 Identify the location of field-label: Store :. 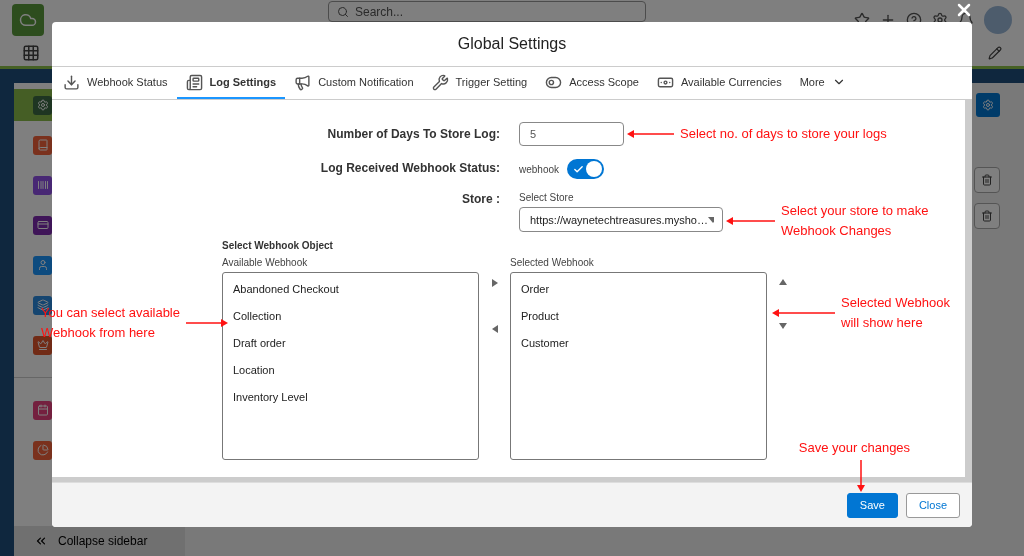
(481, 199).